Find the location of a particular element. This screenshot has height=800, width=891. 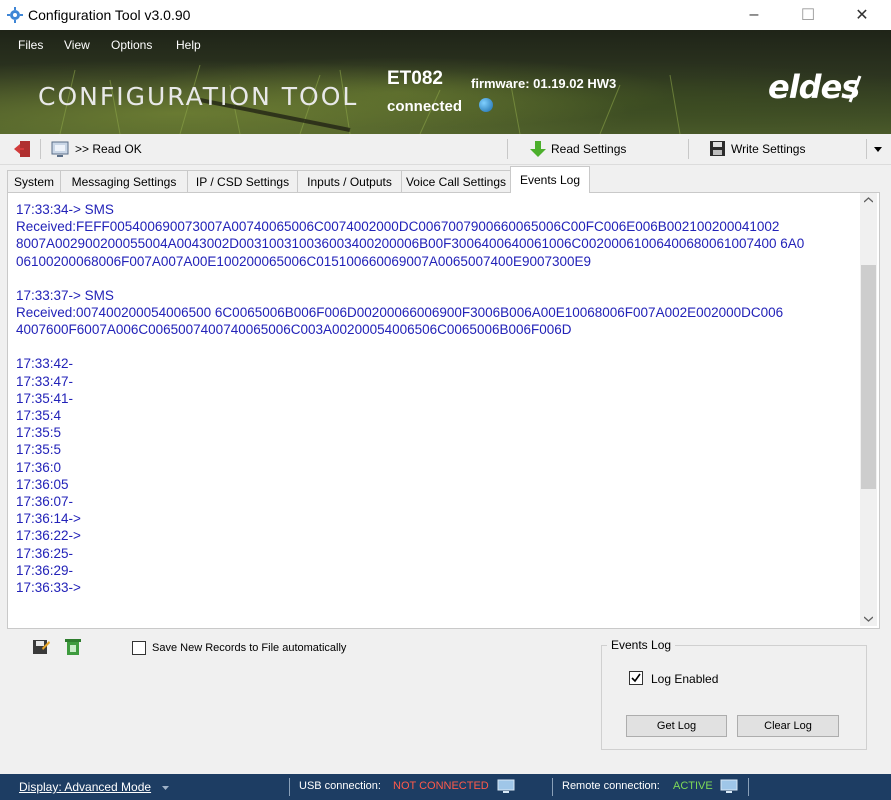

read-settings-label: Read Settings is located at coordinates (589, 149).